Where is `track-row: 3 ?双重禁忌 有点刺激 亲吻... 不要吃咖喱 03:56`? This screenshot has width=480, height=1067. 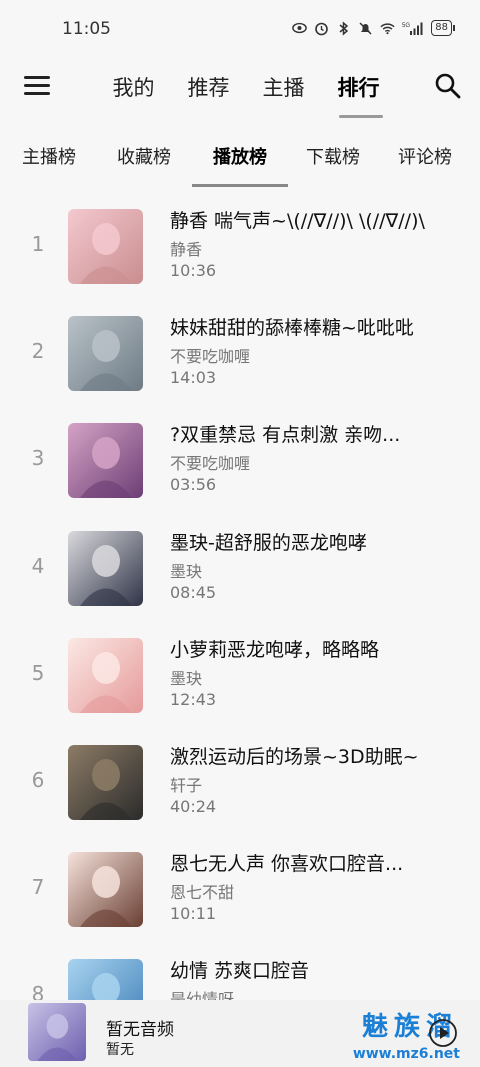
track-row: 3 ?双重禁忌 有点刺激 亲吻... 不要吃咖喱 03:56 is located at coordinates (240, 459).